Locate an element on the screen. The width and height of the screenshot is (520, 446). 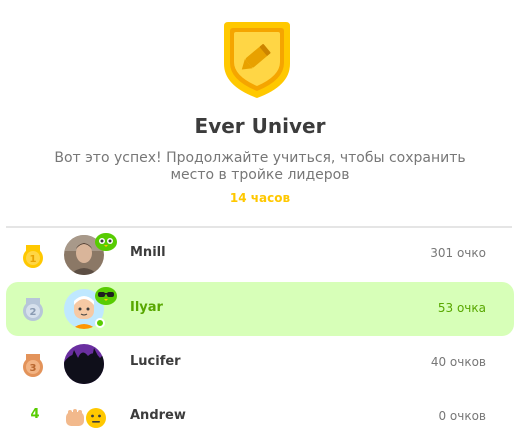
user-points: 0 очков is located at coordinates (462, 416).